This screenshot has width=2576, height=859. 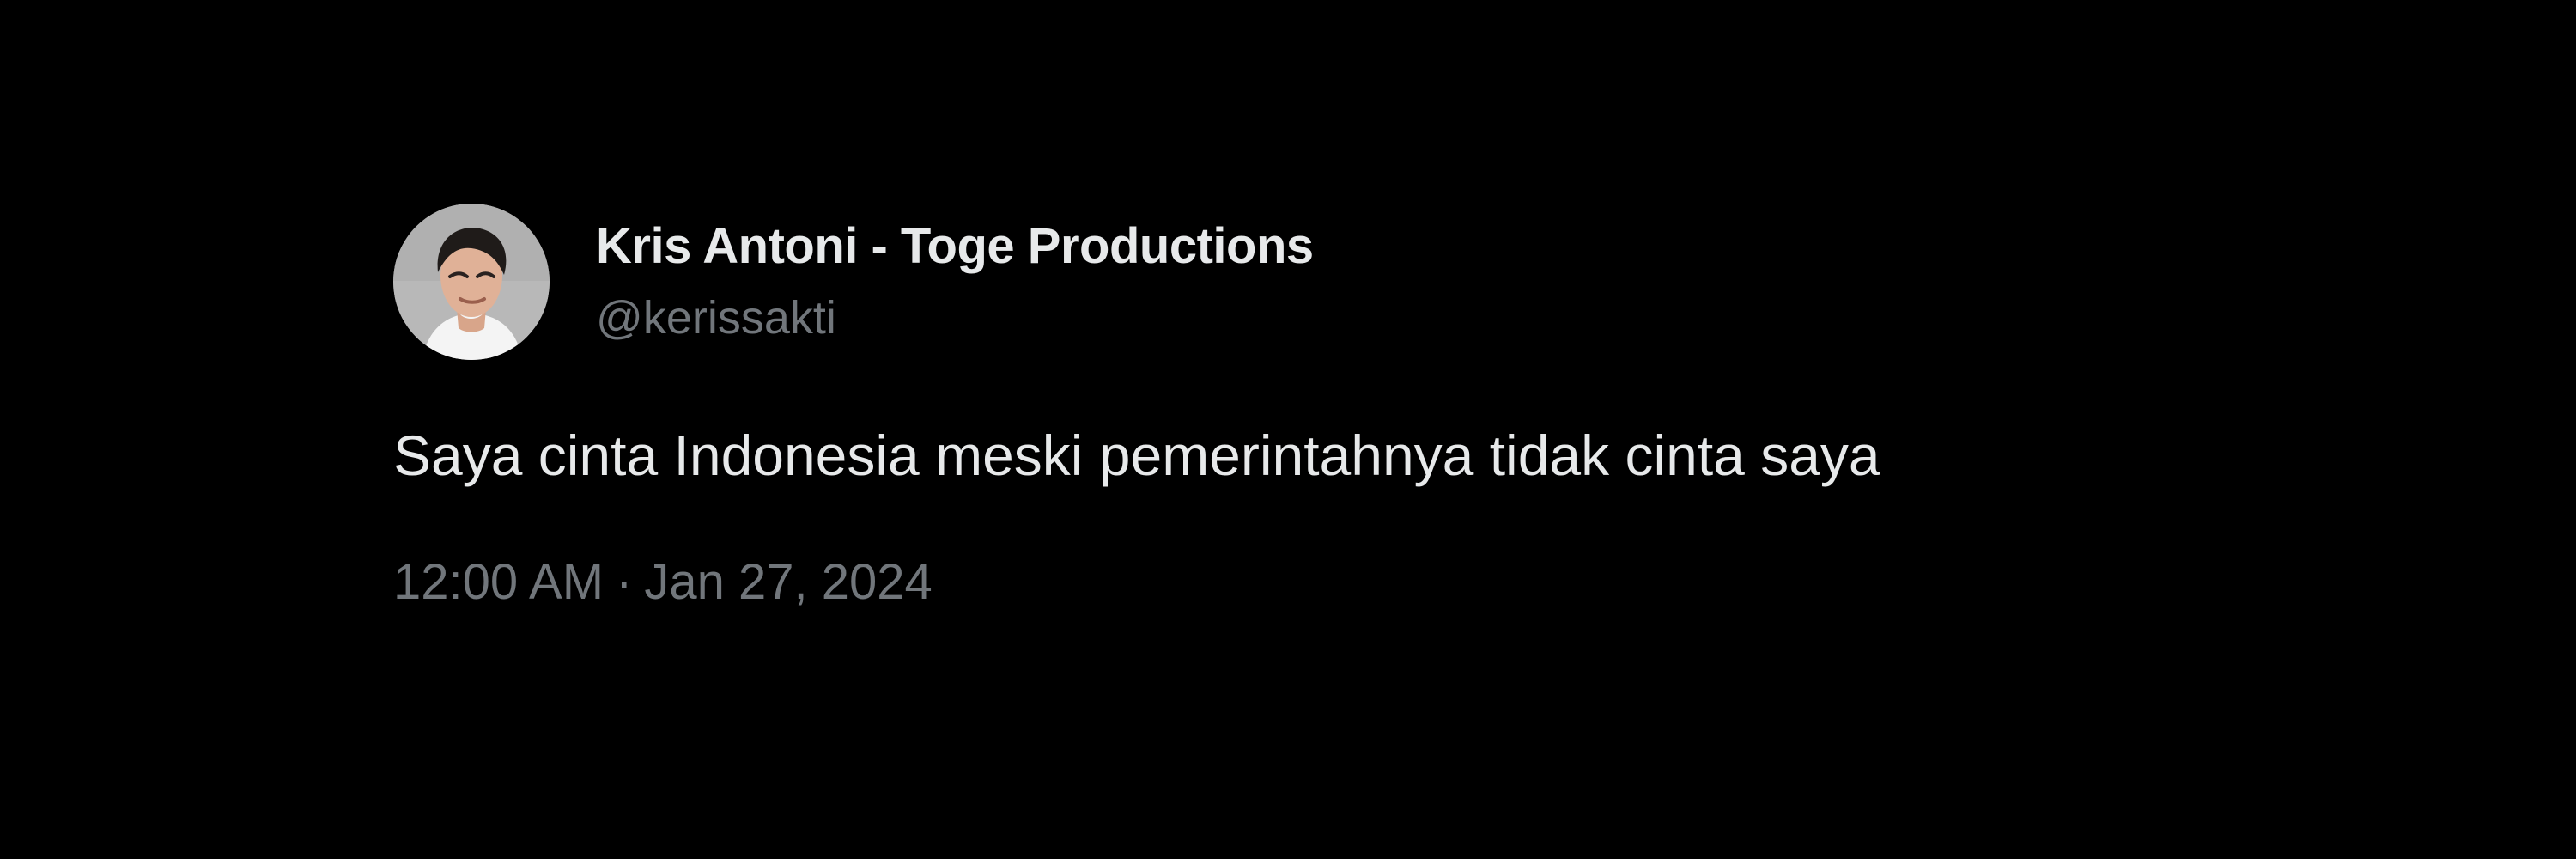 I want to click on author-handle: @kerissakti, so click(x=955, y=318).